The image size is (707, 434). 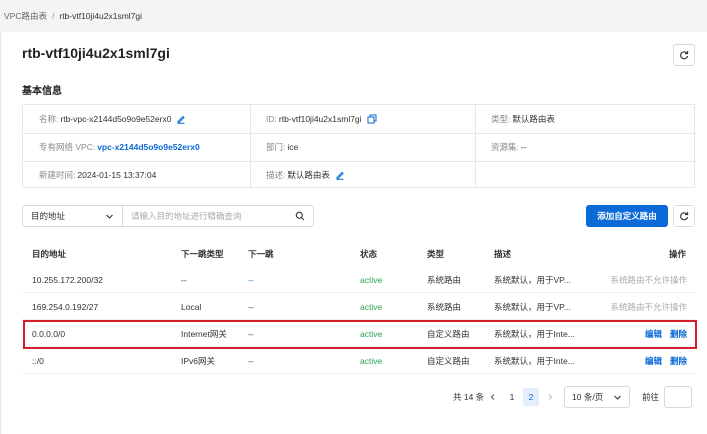 I want to click on prev-page-button, so click(x=493, y=397).